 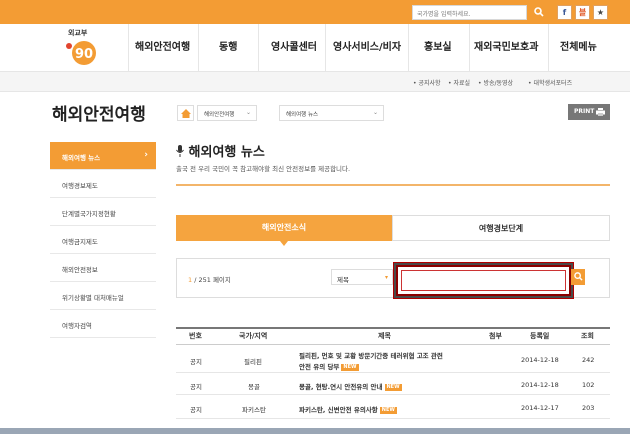 I want to click on active-tab-caret, so click(x=284, y=243).